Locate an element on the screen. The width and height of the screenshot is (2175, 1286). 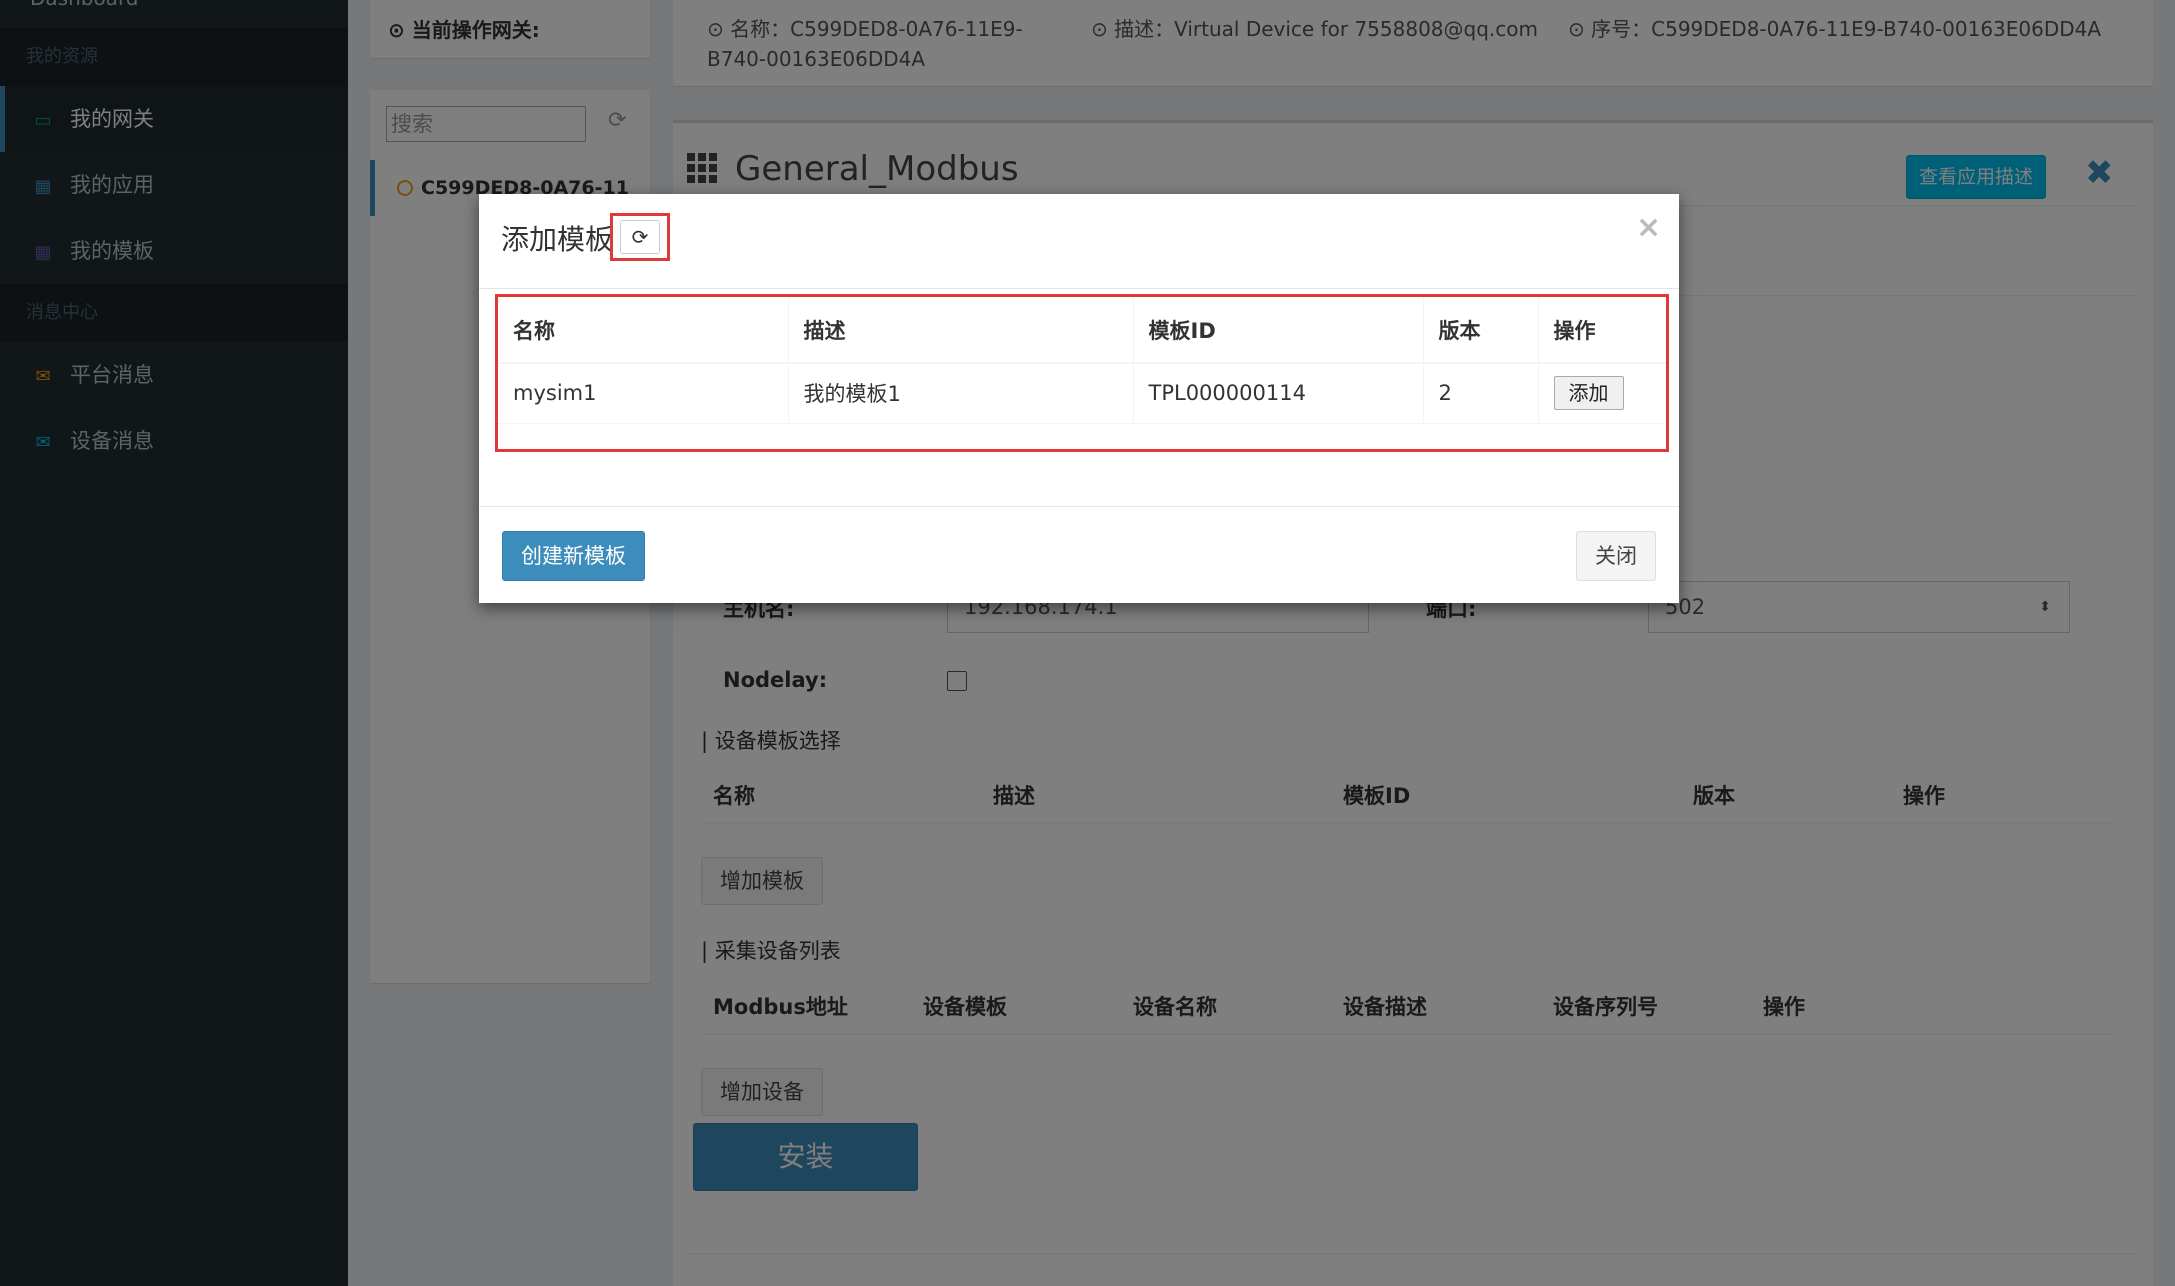
cell-action: 添加 is located at coordinates (1602, 393).